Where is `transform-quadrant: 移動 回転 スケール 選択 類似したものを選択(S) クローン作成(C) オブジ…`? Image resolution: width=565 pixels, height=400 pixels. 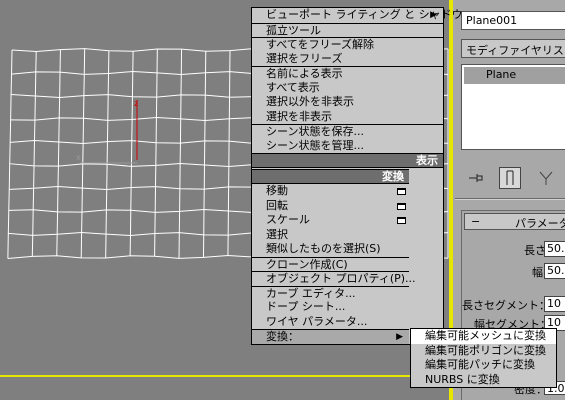
transform-quadrant: 移動 回転 スケール 選択 類似したものを選択(S) クローン作成(C) オブジ… is located at coordinates (334, 264).